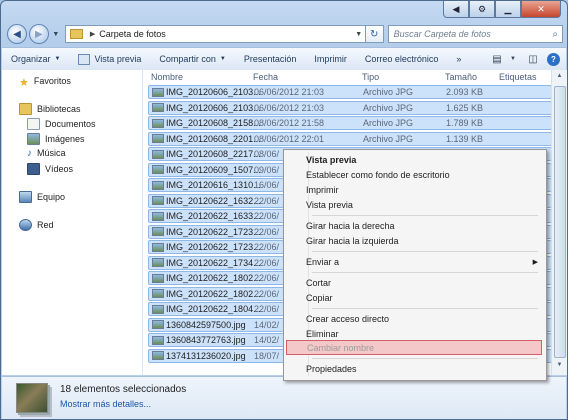  I want to click on menu-item-cut: Cortar, so click(414, 282).